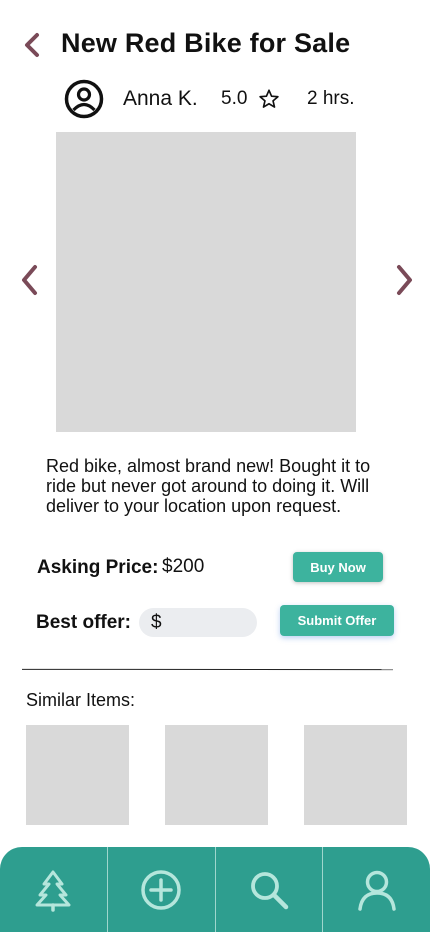  Describe the element at coordinates (207, 669) in the screenshot. I see `divider` at that location.